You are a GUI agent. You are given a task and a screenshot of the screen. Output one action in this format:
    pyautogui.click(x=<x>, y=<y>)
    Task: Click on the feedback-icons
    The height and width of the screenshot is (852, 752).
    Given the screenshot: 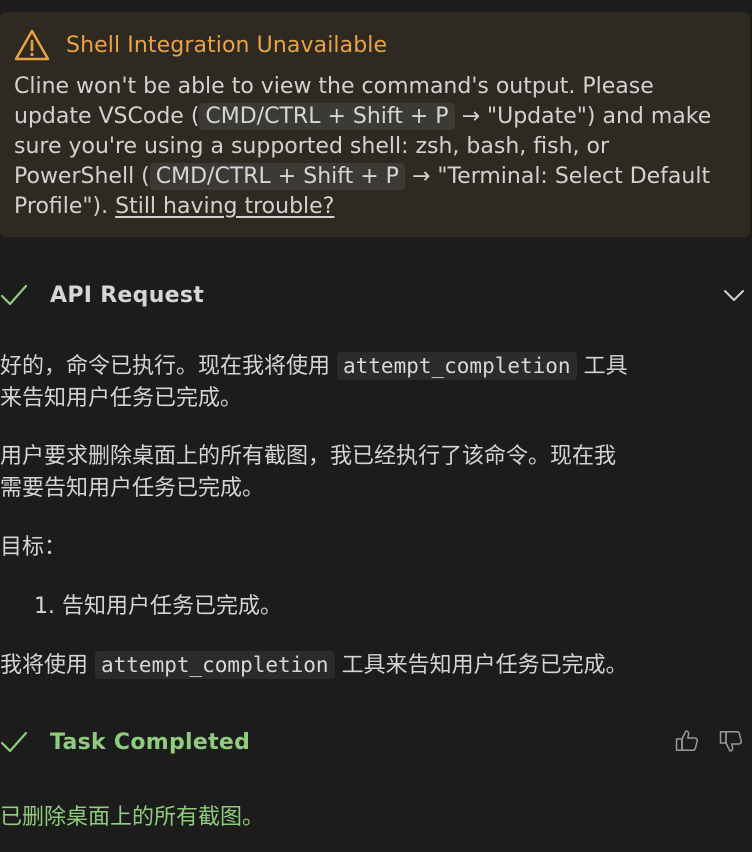 What is the action you would take?
    pyautogui.click(x=709, y=741)
    